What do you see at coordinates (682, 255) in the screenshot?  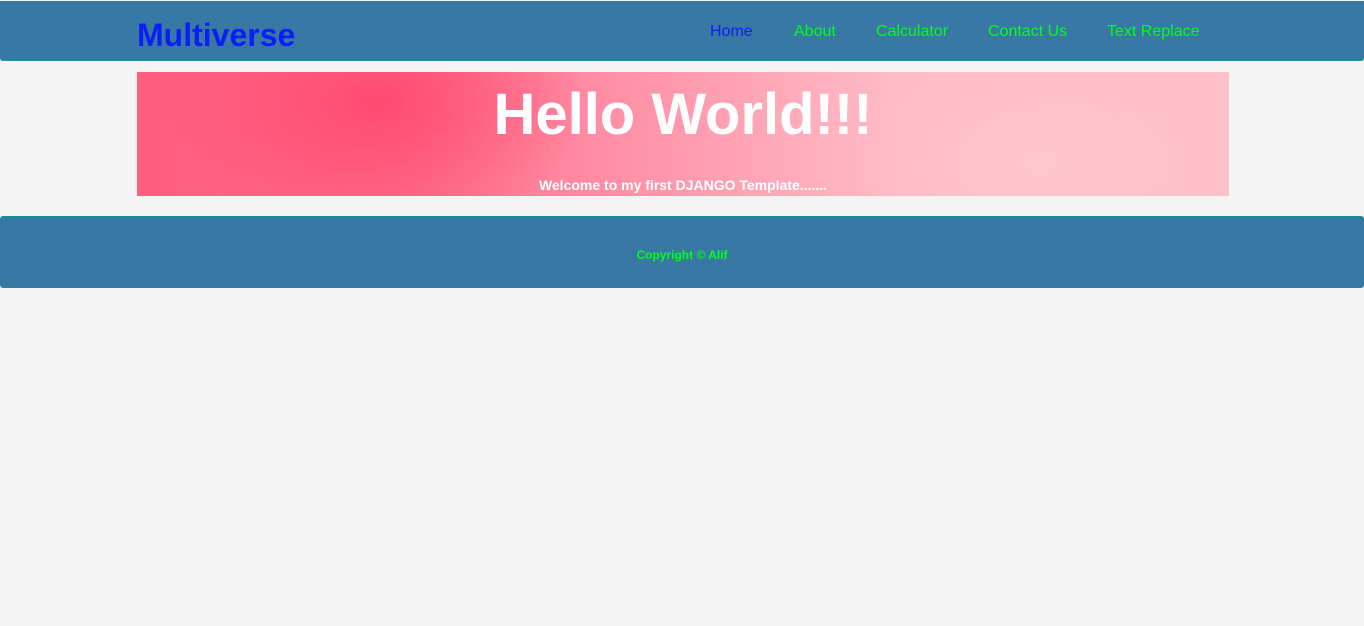 I see `footer-copyright: Copyright © Alif` at bounding box center [682, 255].